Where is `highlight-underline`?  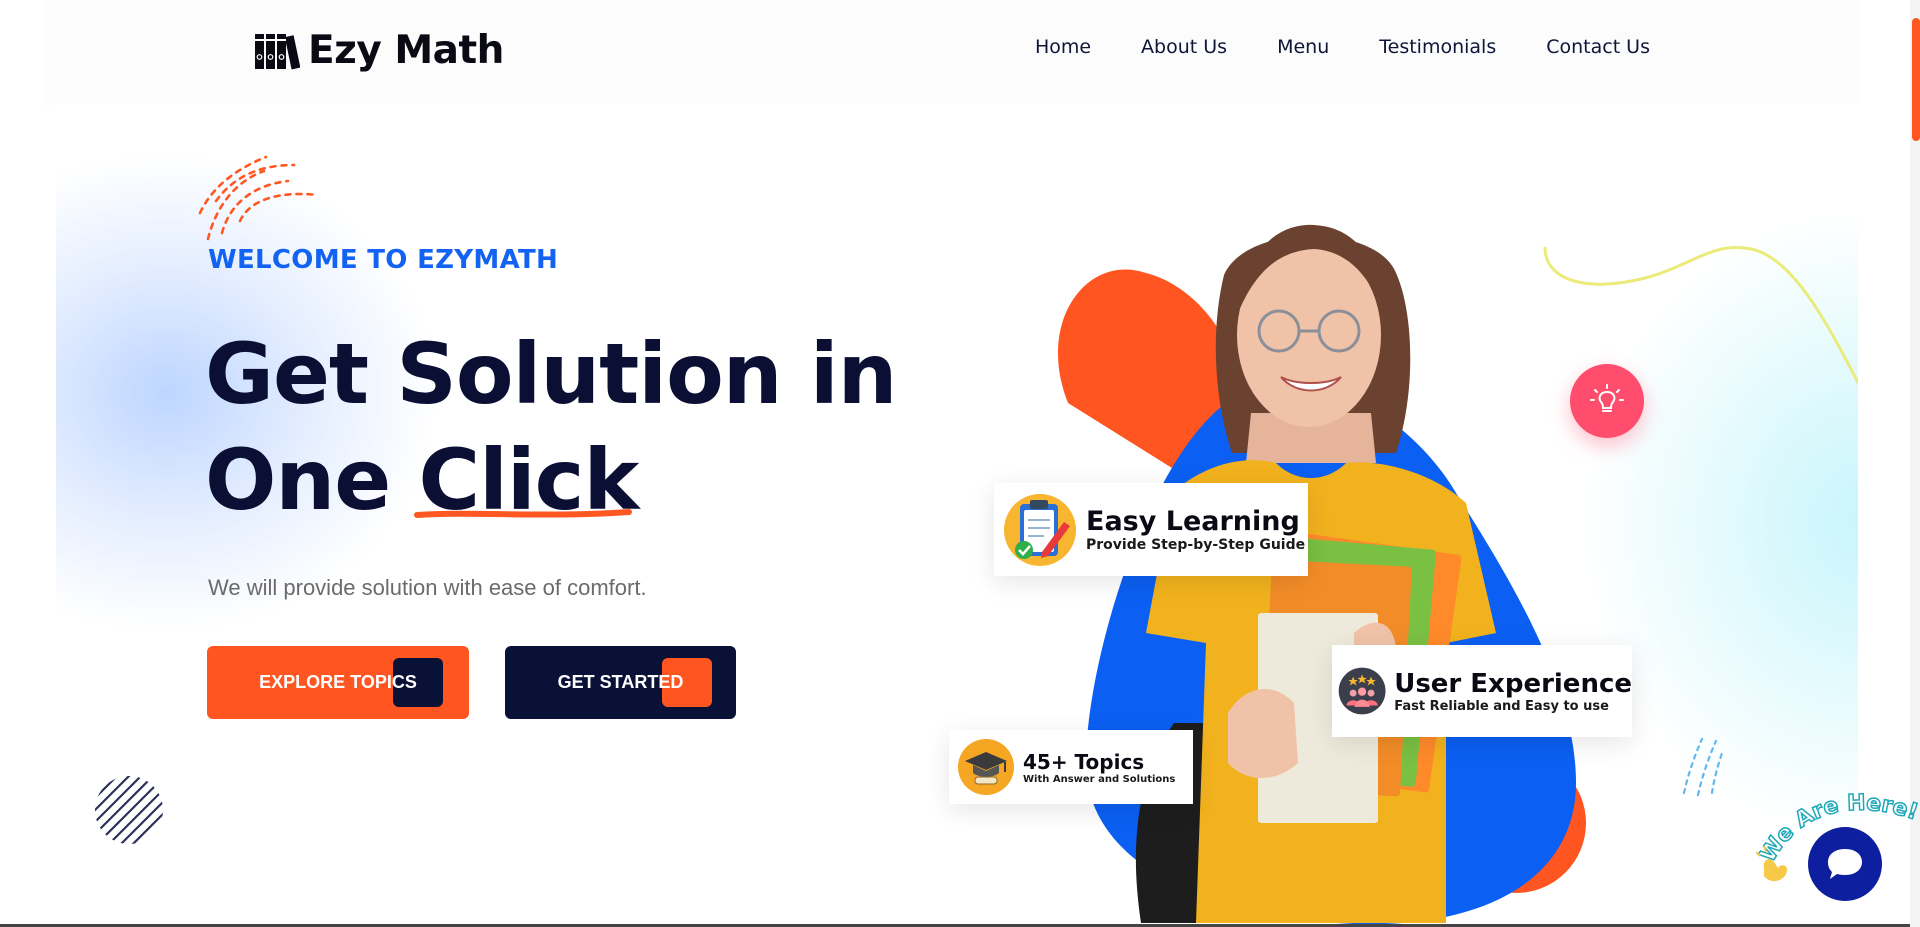 highlight-underline is located at coordinates (523, 513).